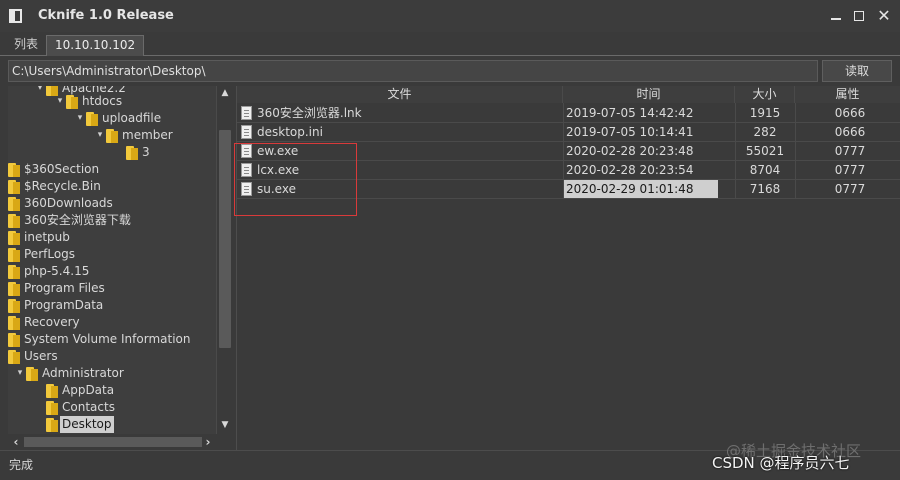 The height and width of the screenshot is (480, 900). What do you see at coordinates (102, 101) in the screenshot?
I see `tree-item-label: htdocs` at bounding box center [102, 101].